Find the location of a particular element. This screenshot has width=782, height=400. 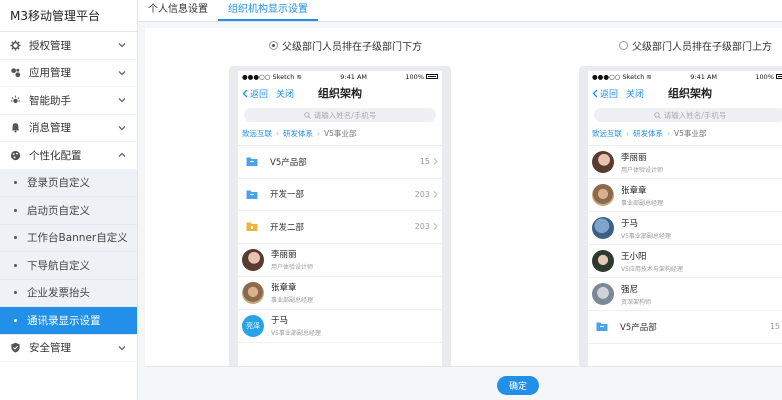

sidebar-item-apps: 应用管理 is located at coordinates (68, 73).